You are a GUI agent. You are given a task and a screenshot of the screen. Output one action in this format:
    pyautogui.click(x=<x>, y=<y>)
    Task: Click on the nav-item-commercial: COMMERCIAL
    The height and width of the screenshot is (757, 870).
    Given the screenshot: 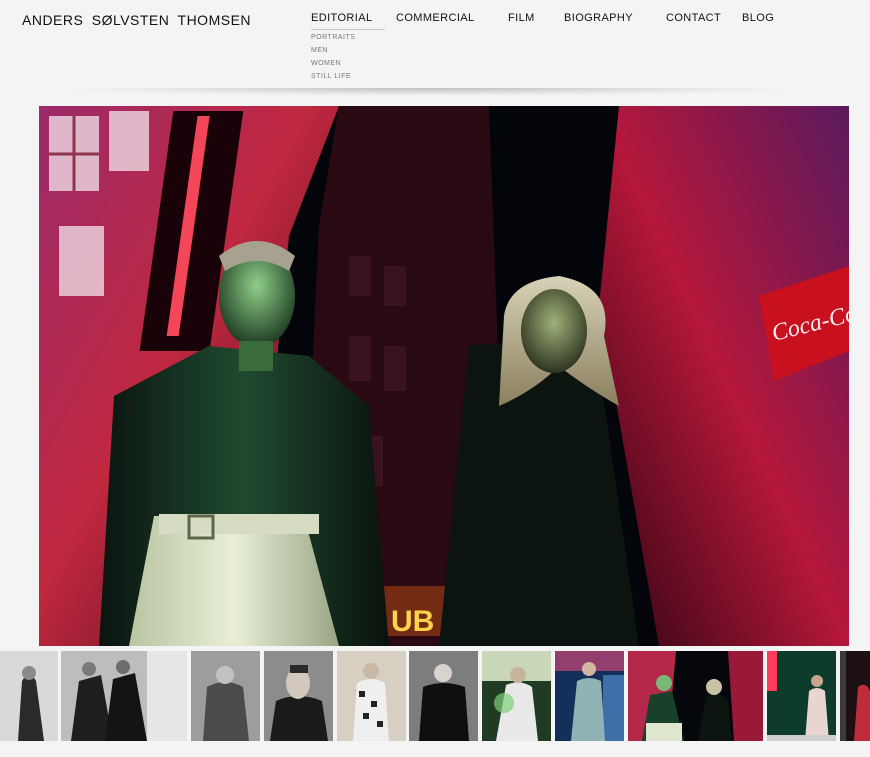 What is the action you would take?
    pyautogui.click(x=435, y=18)
    